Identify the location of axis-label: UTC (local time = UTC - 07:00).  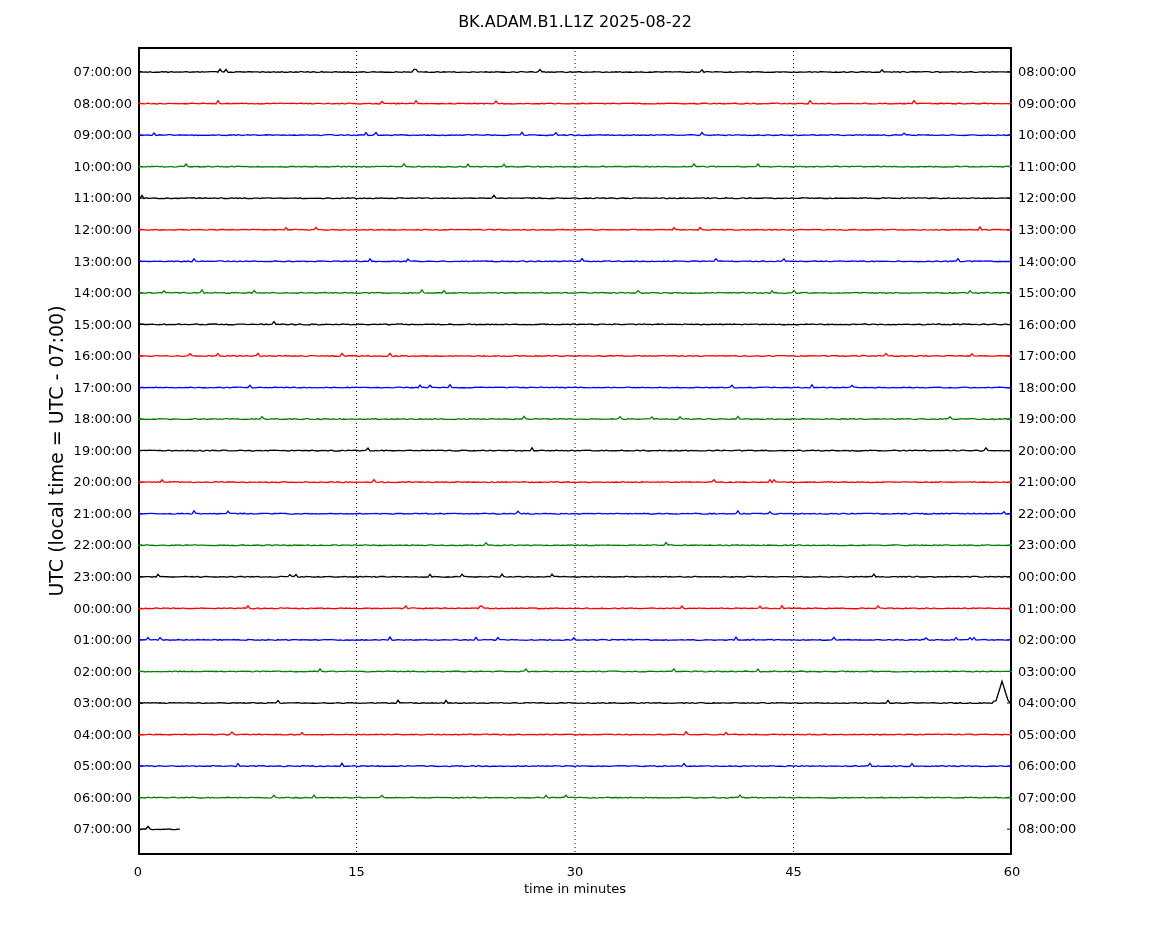
(56, 451).